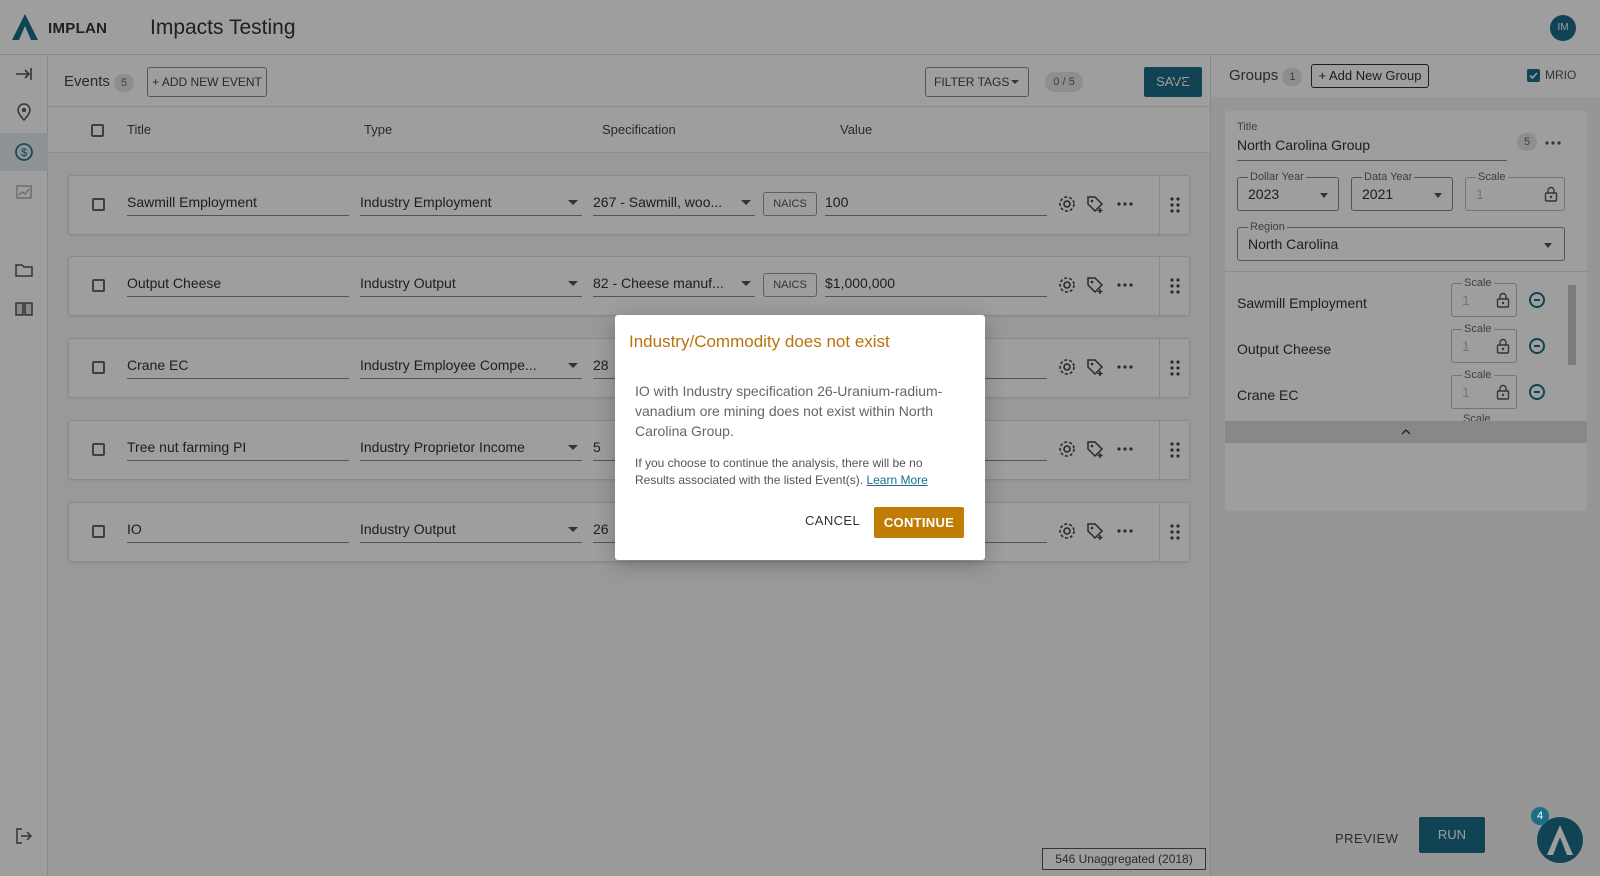 The width and height of the screenshot is (1600, 876). Describe the element at coordinates (759, 341) in the screenshot. I see `dialog-title: Industry/Commodity does not exist` at that location.